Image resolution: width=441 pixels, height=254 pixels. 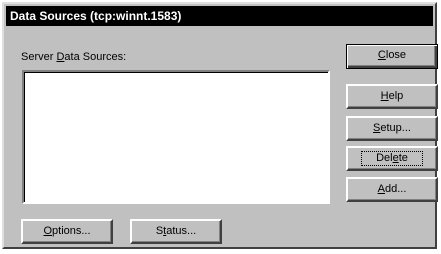 I want to click on delete-label-post: te, so click(x=403, y=158).